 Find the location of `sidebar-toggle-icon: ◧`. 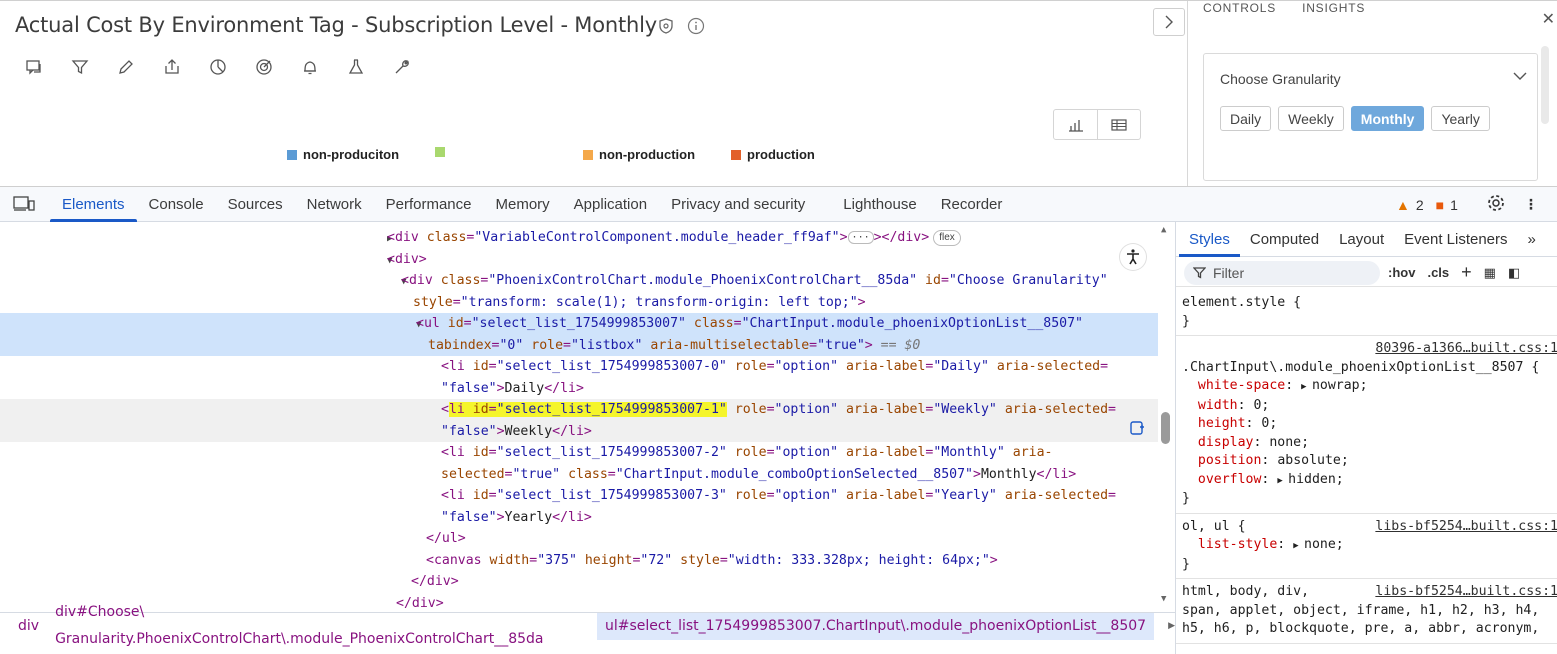

sidebar-toggle-icon: ◧ is located at coordinates (1514, 273).